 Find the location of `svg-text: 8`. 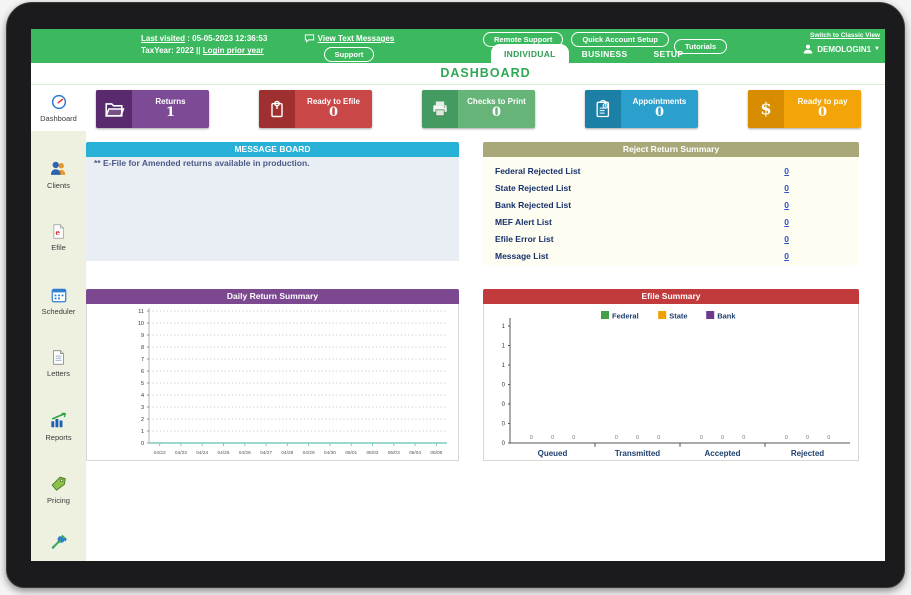

svg-text: 8 is located at coordinates (142, 348).